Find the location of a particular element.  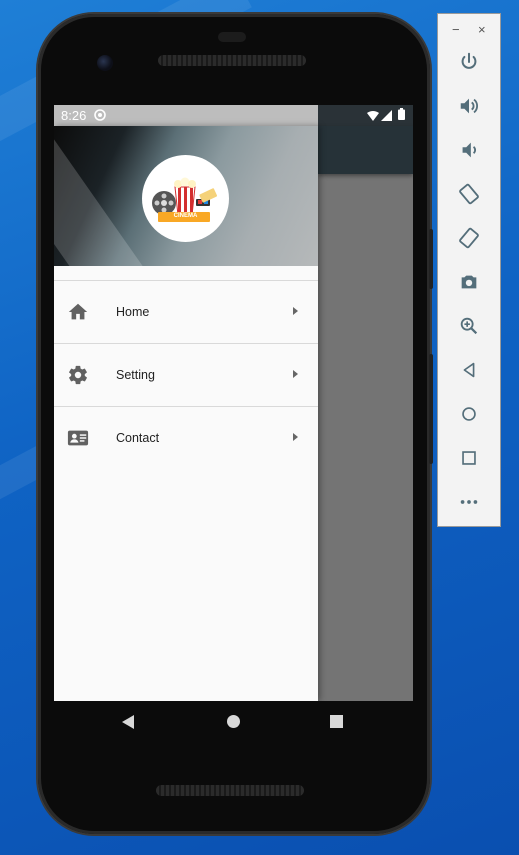

drawer-item-setting: Setting is located at coordinates (186, 374).